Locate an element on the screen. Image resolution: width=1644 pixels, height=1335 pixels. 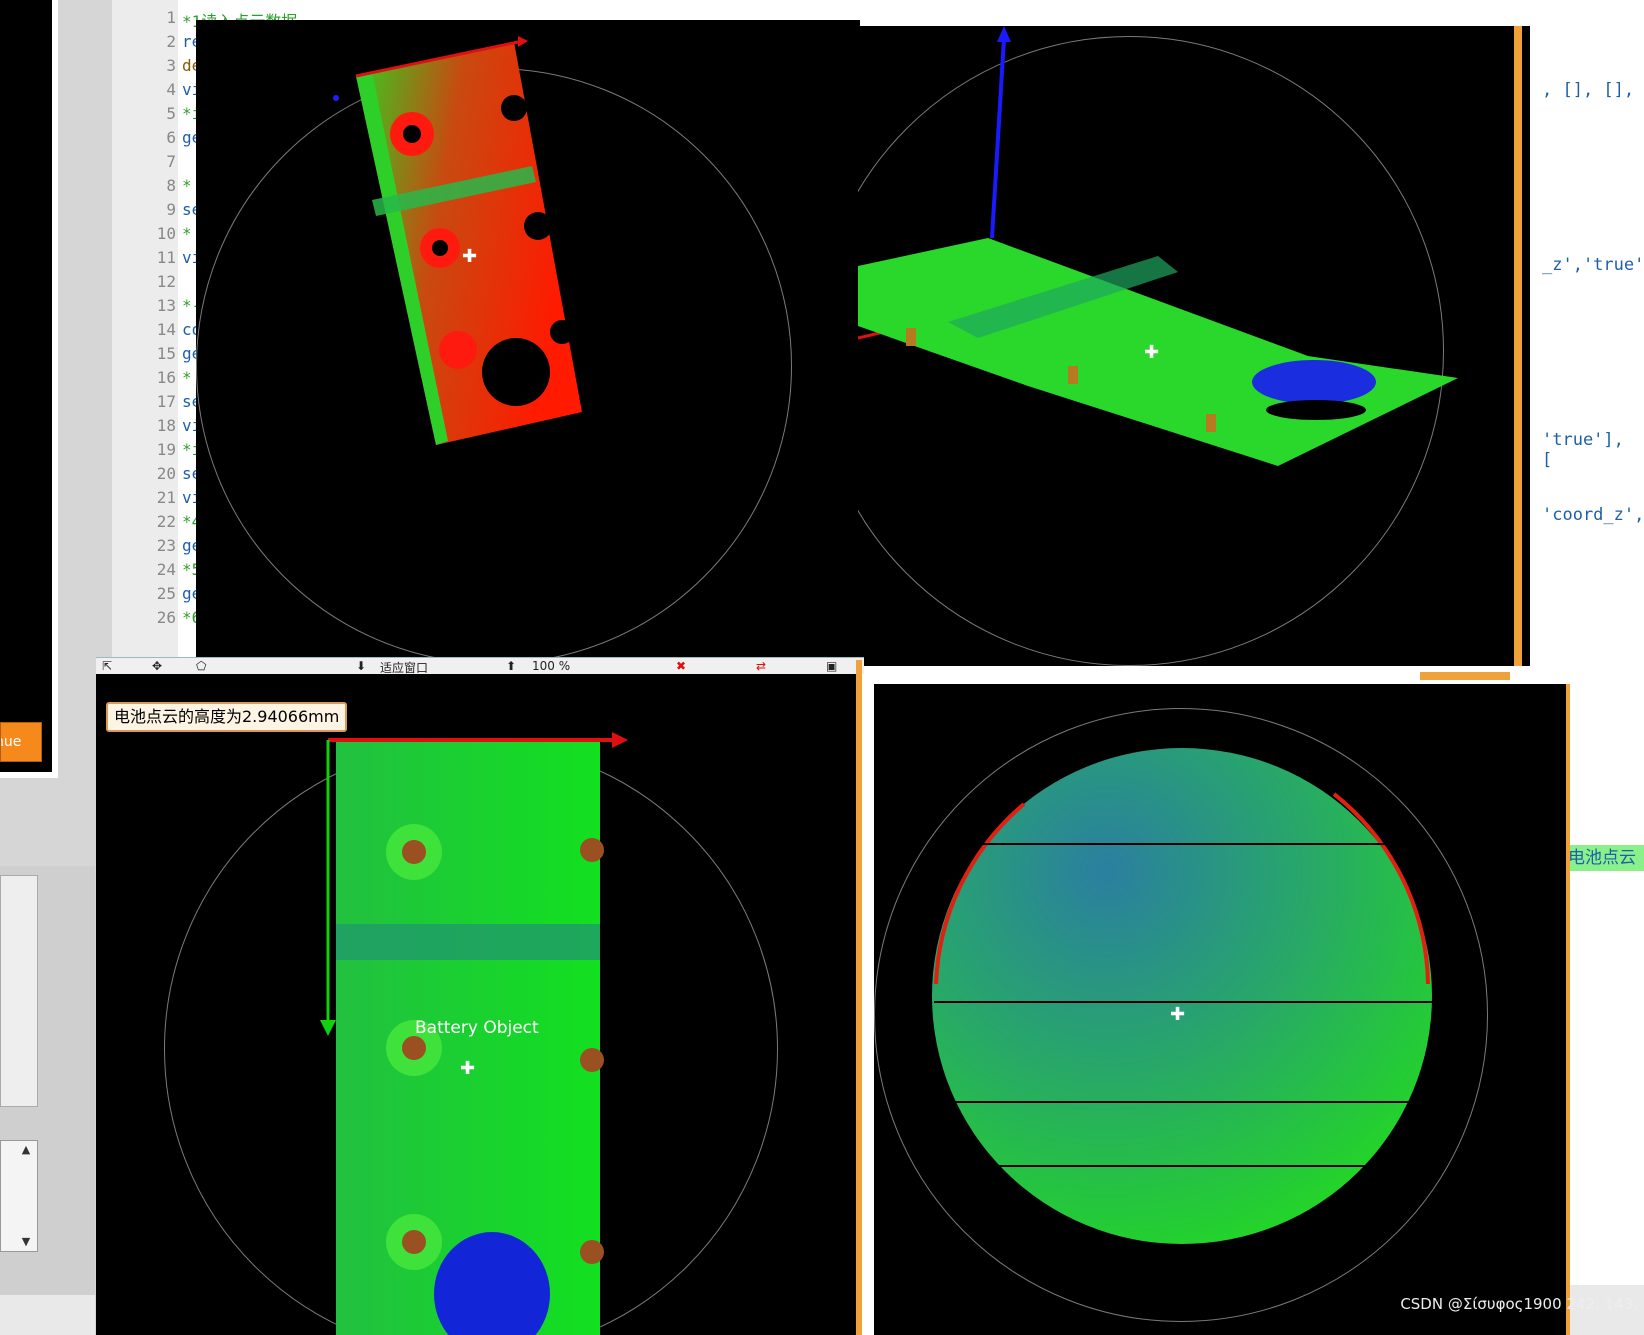
zoom-icon: ⬆ is located at coordinates (511, 666).